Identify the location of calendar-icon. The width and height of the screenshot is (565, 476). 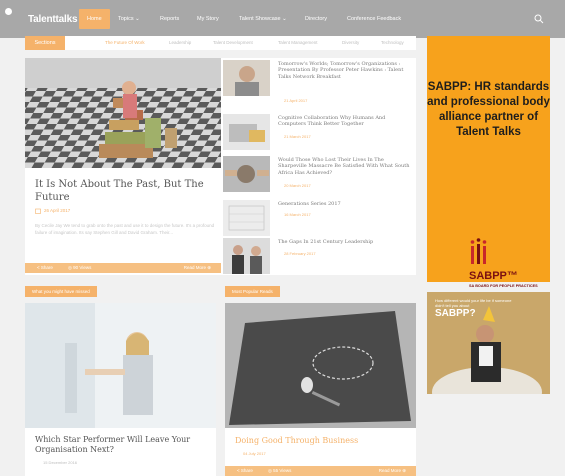
(38, 211).